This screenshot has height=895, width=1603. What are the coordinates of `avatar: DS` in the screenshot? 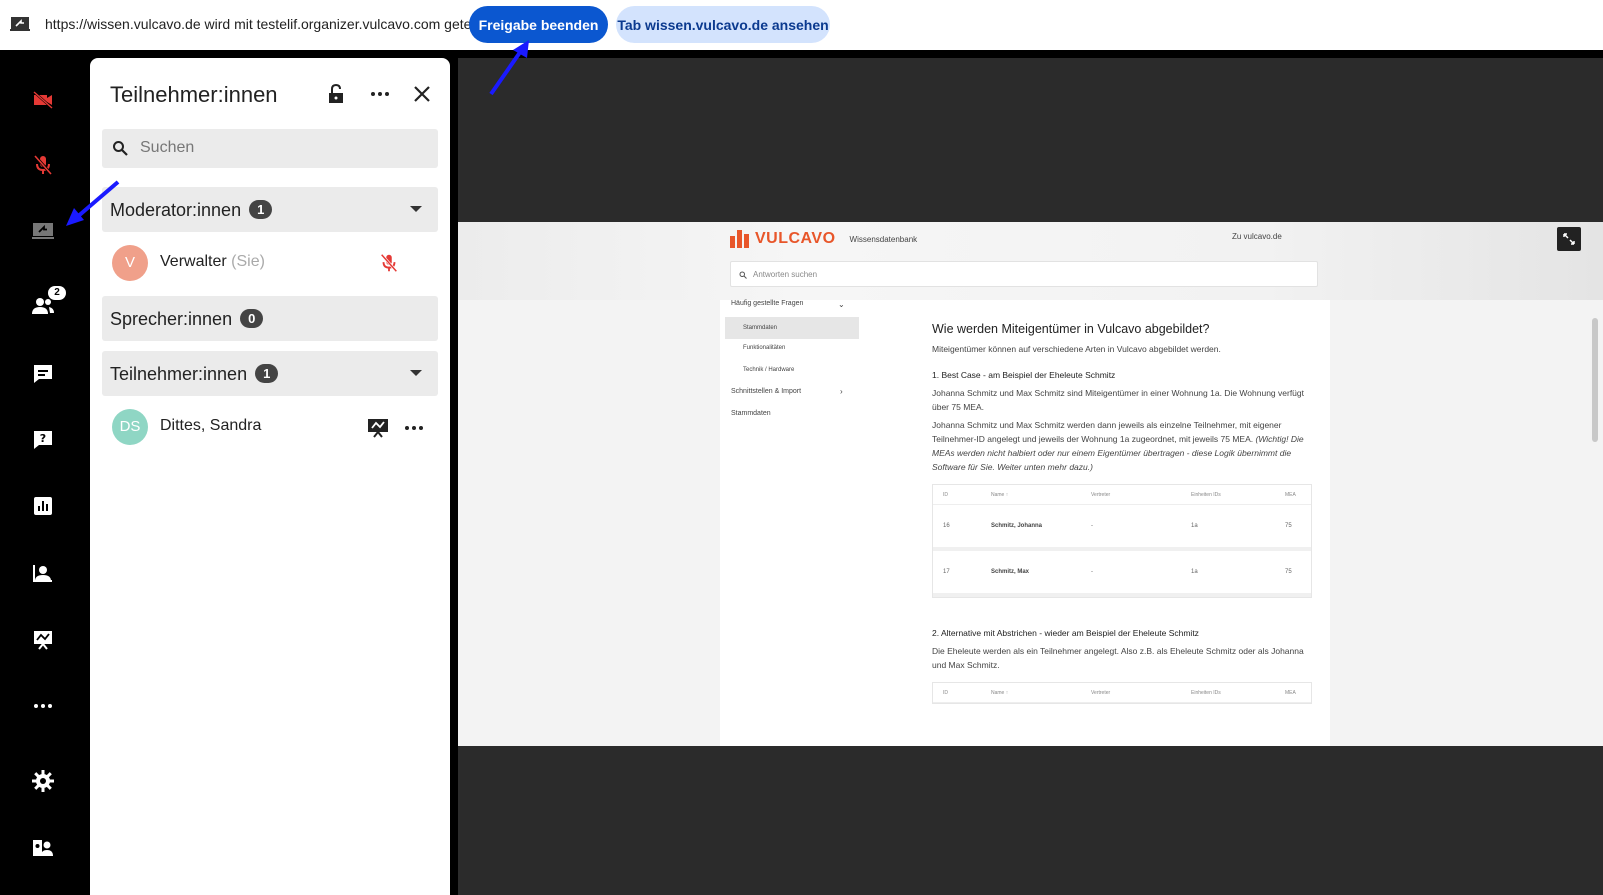 It's located at (130, 427).